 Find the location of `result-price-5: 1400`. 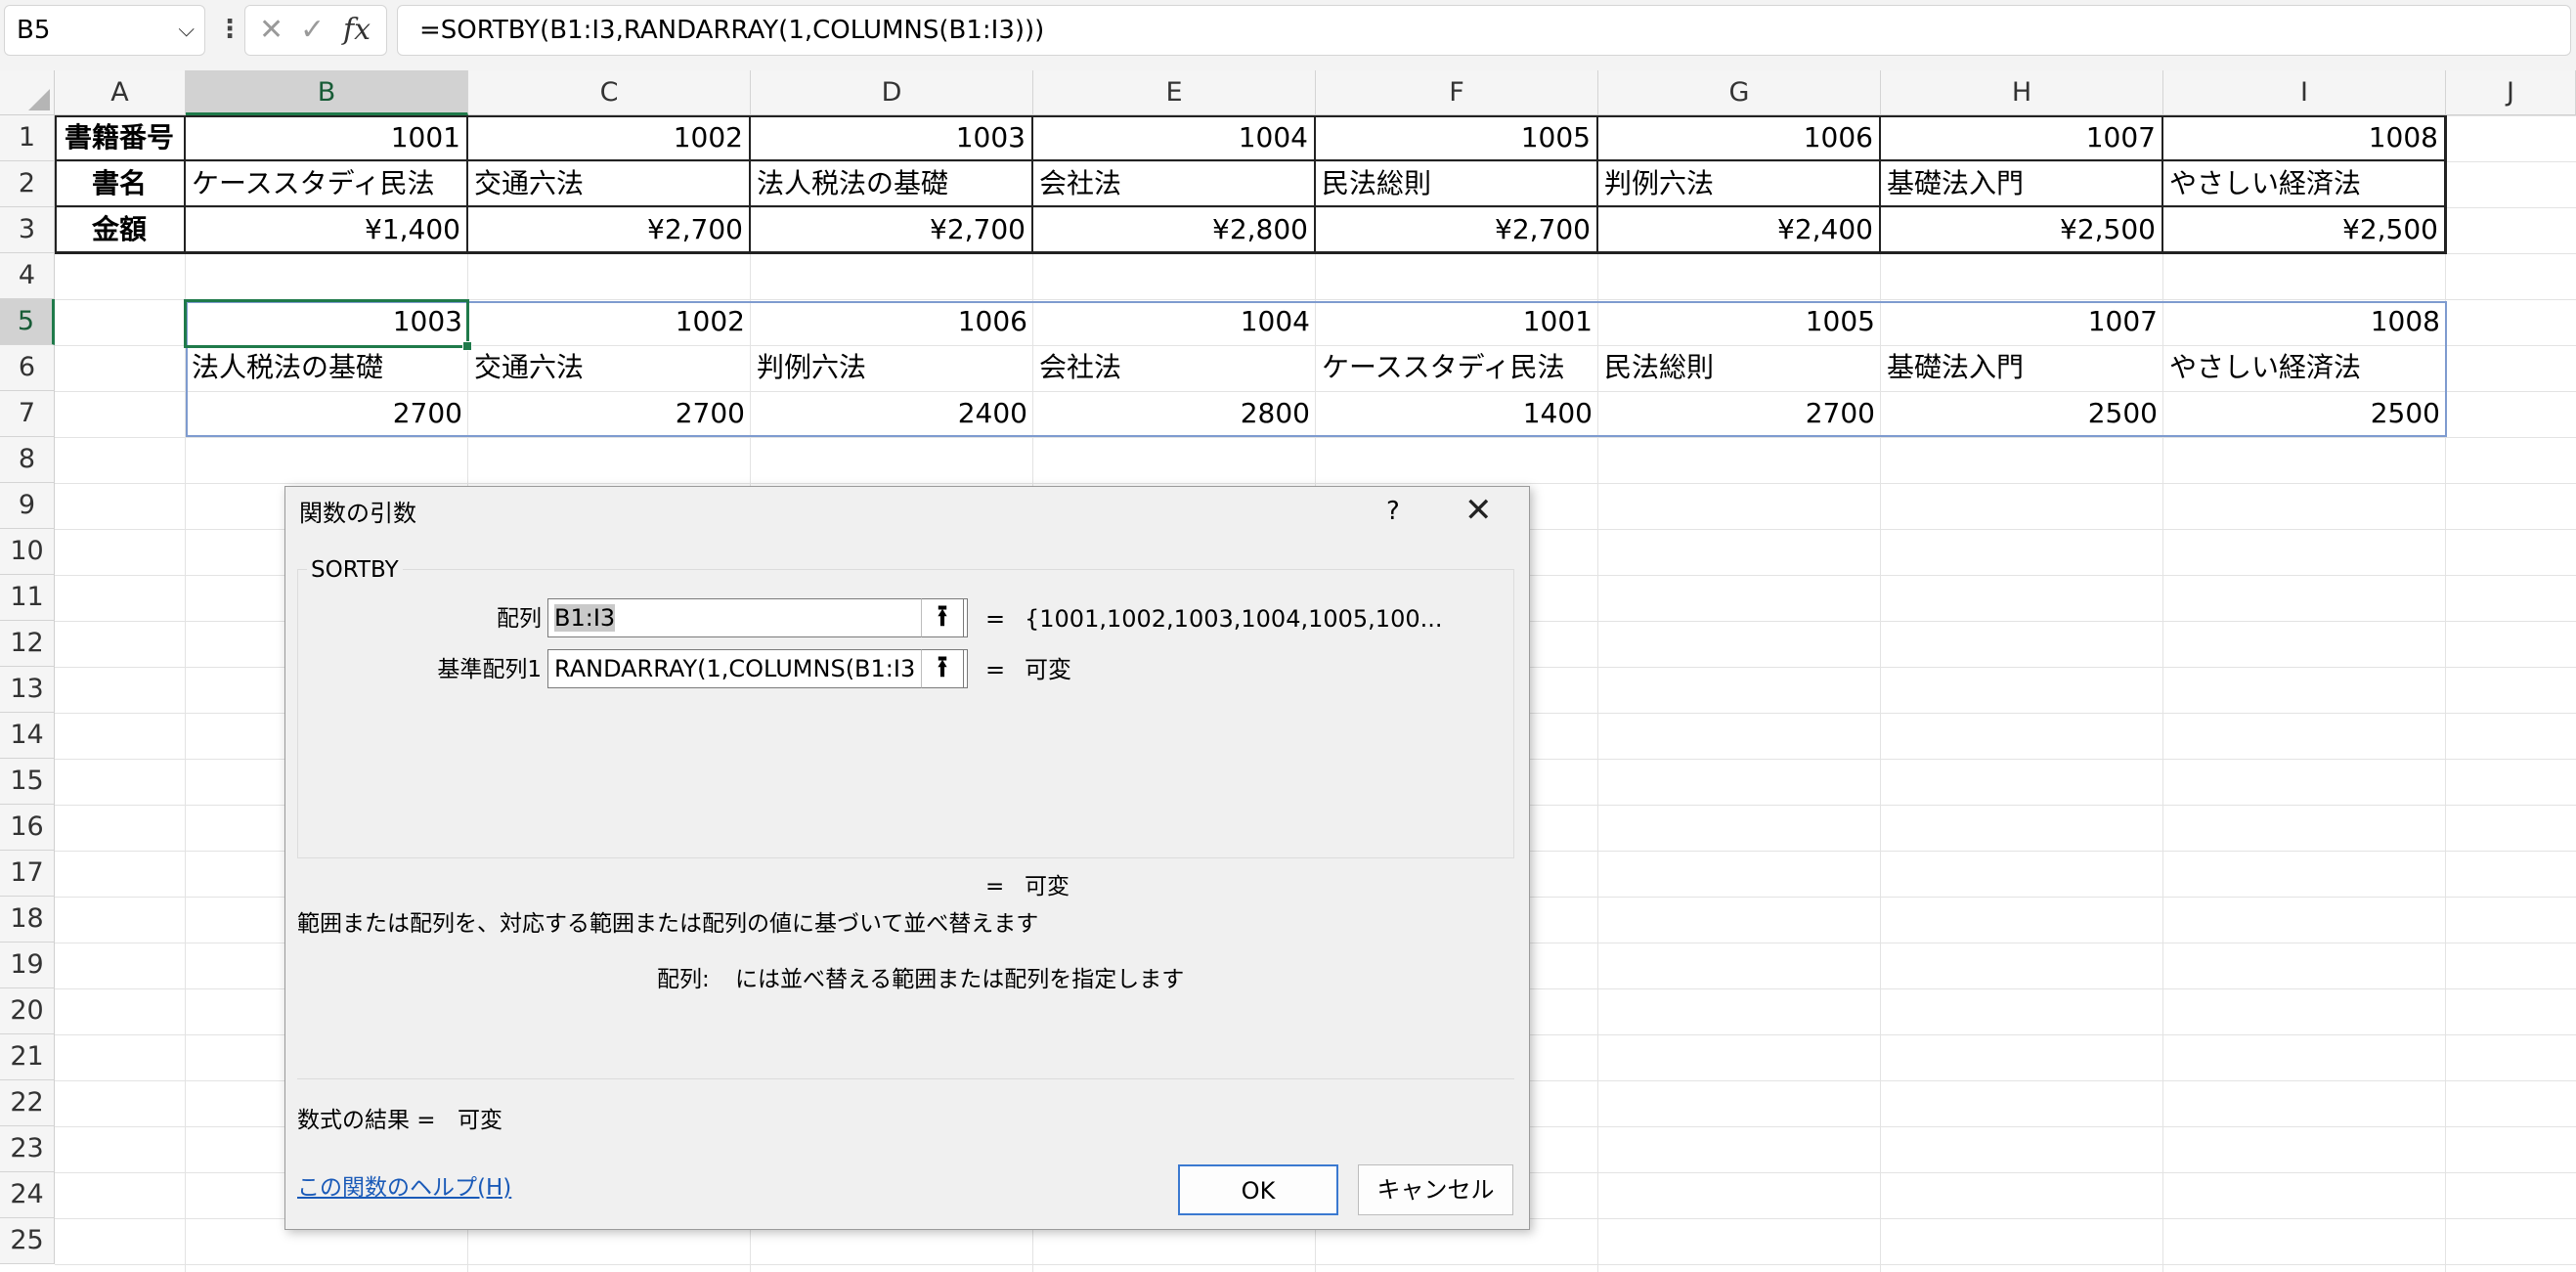

result-price-5: 1400 is located at coordinates (1457, 414).